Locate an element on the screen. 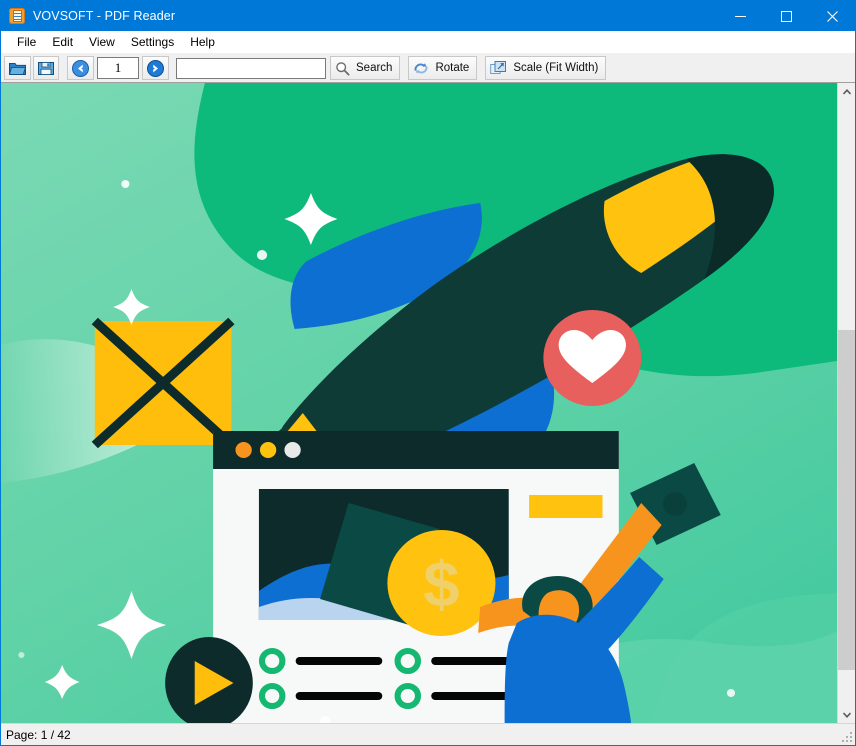 The width and height of the screenshot is (856, 746). magnifier-icon is located at coordinates (343, 68).